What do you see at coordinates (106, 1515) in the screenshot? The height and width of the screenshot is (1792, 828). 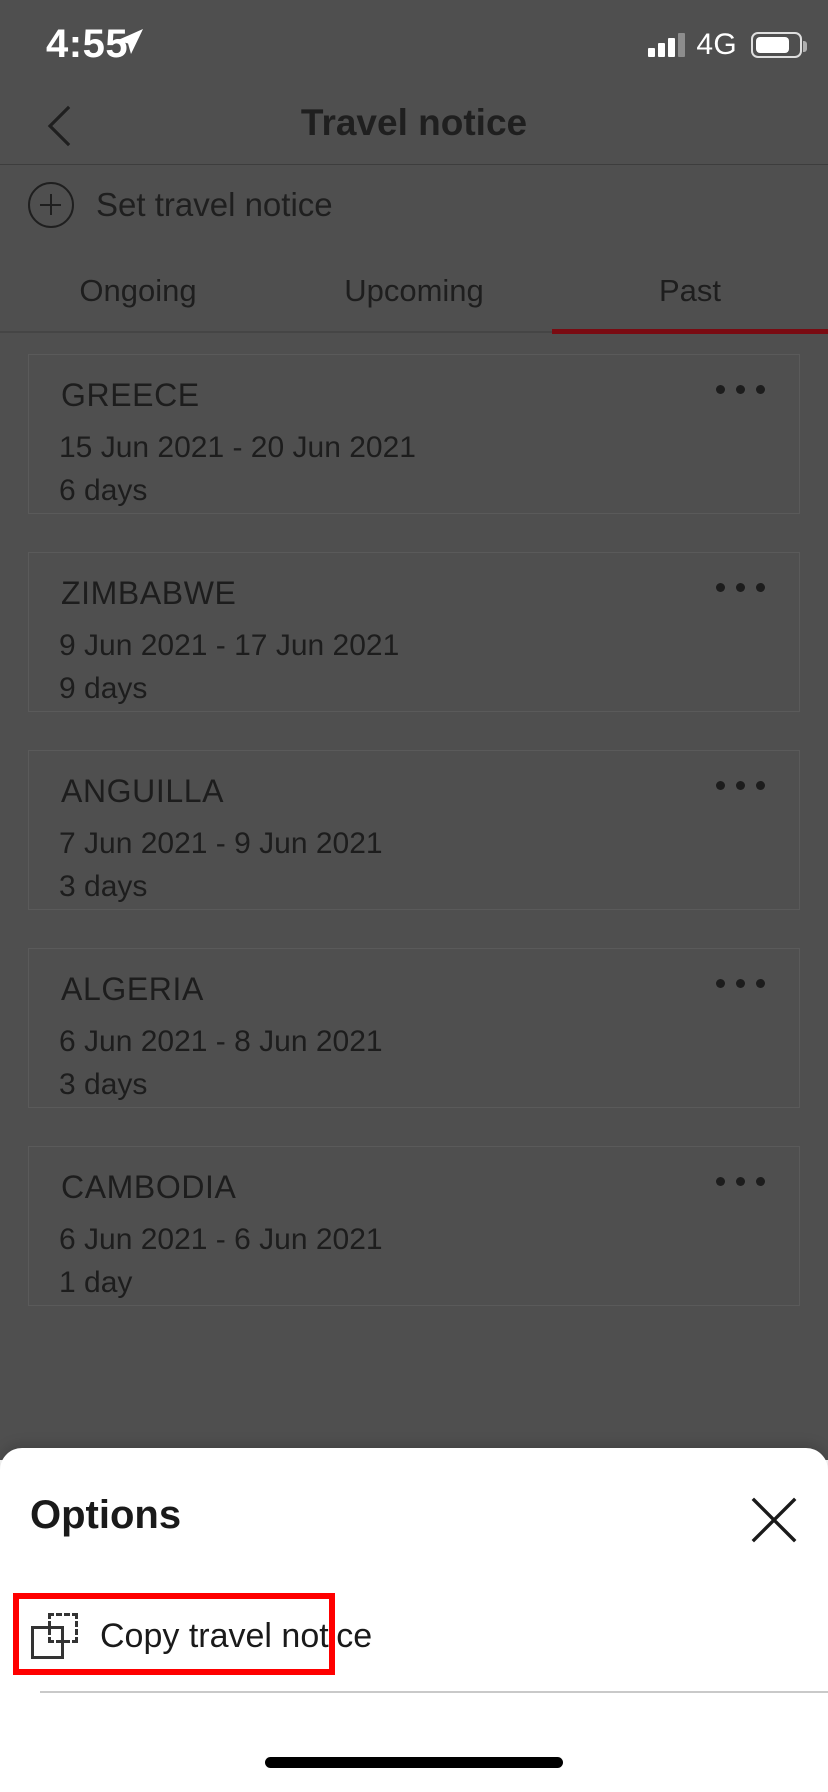 I see `sheet-title: Options` at bounding box center [106, 1515].